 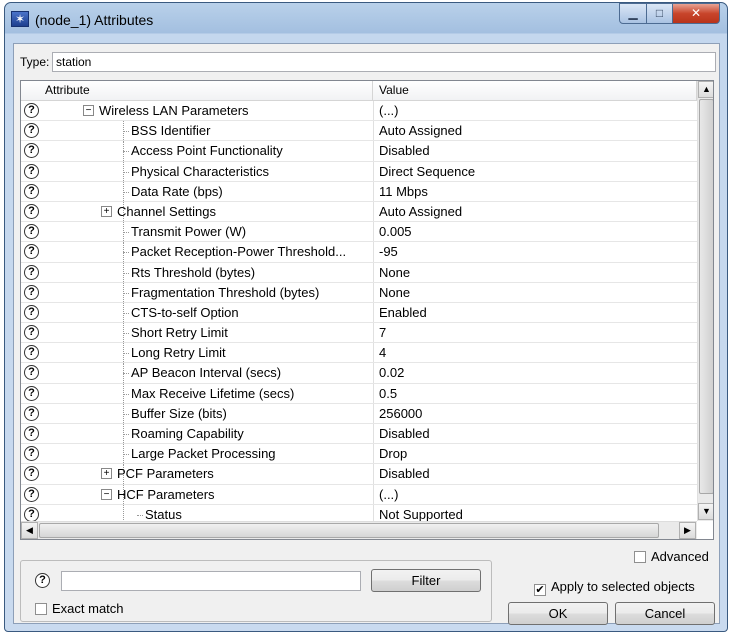 I want to click on table-row: ? AP Beacon Interval (secs) 0.02, so click(x=359, y=373).